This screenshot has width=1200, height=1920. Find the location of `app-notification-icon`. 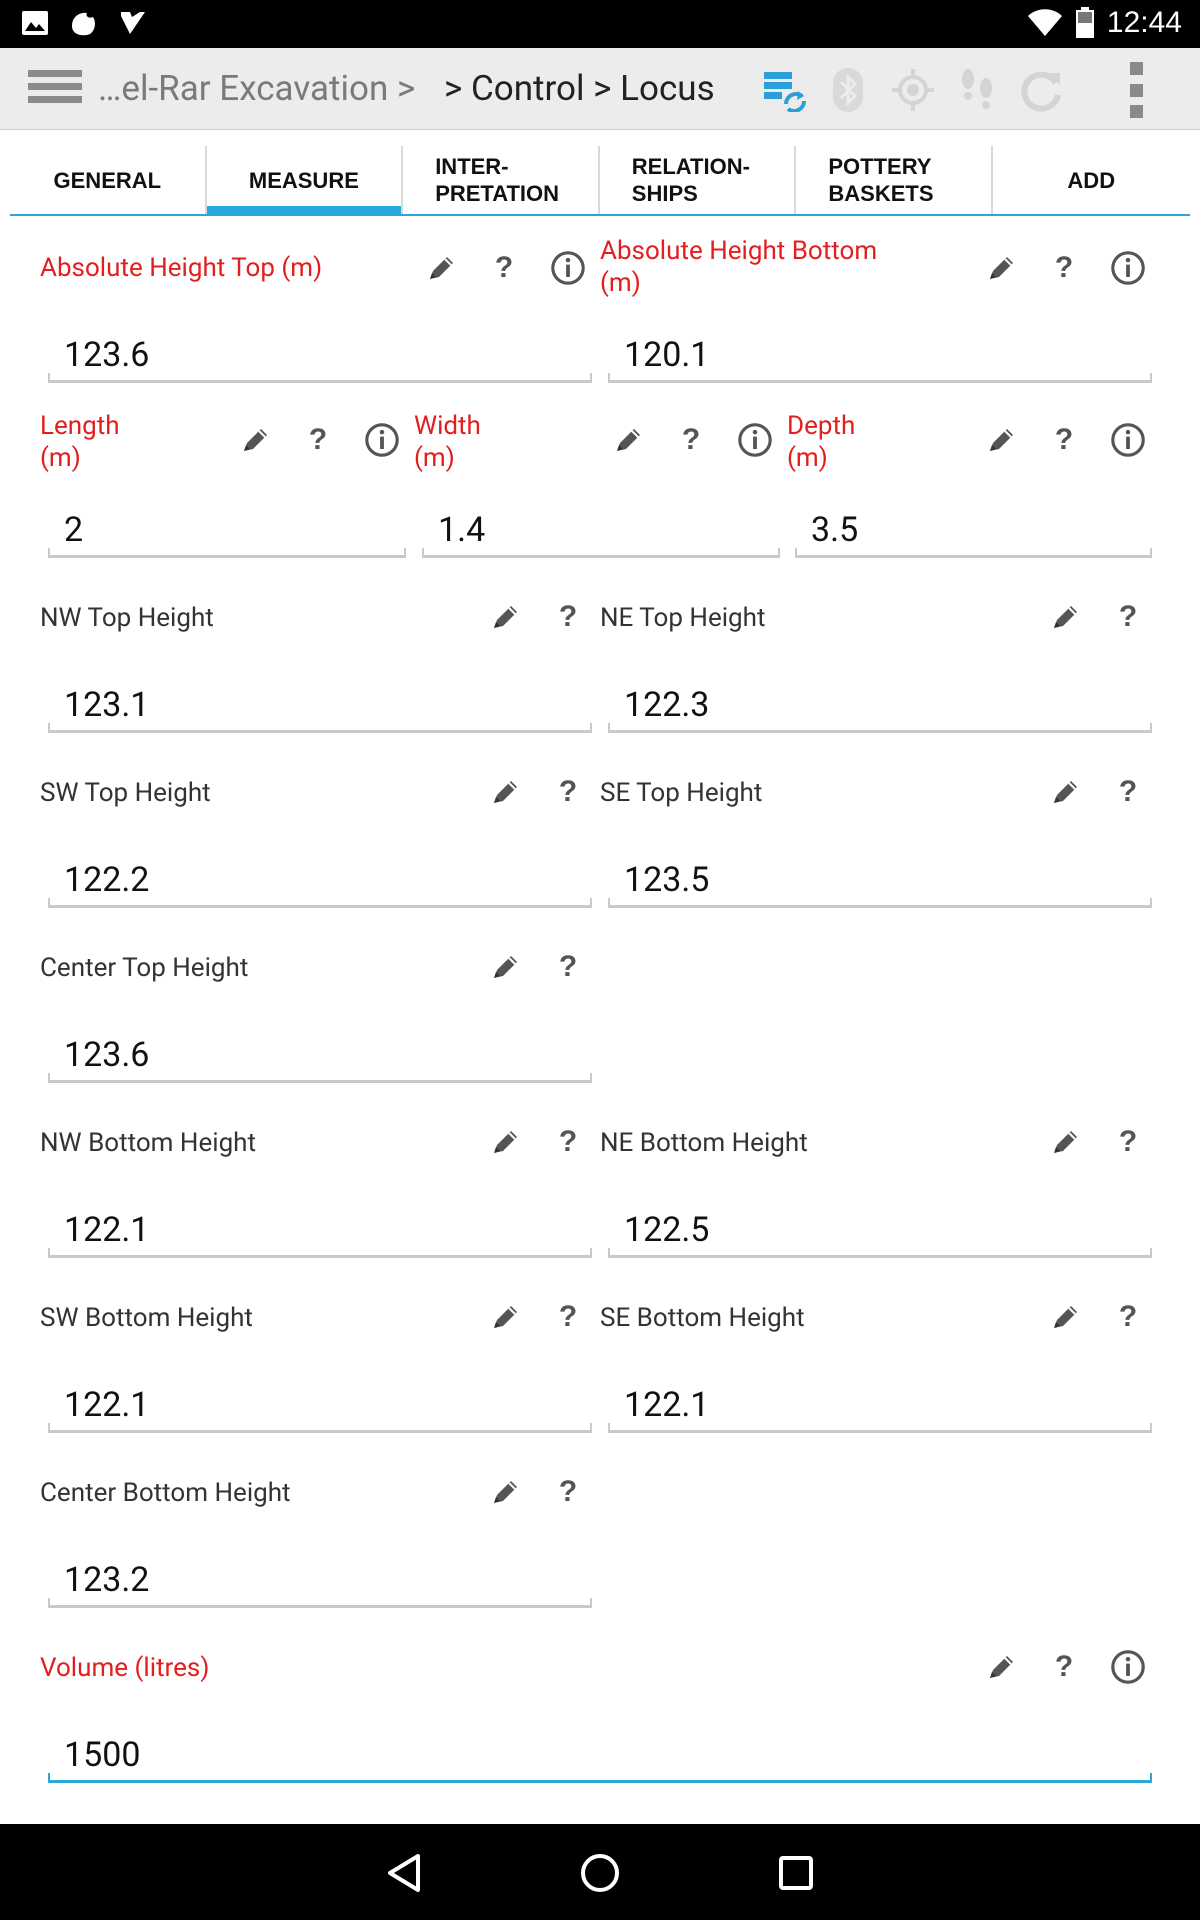

app-notification-icon is located at coordinates (83, 24).